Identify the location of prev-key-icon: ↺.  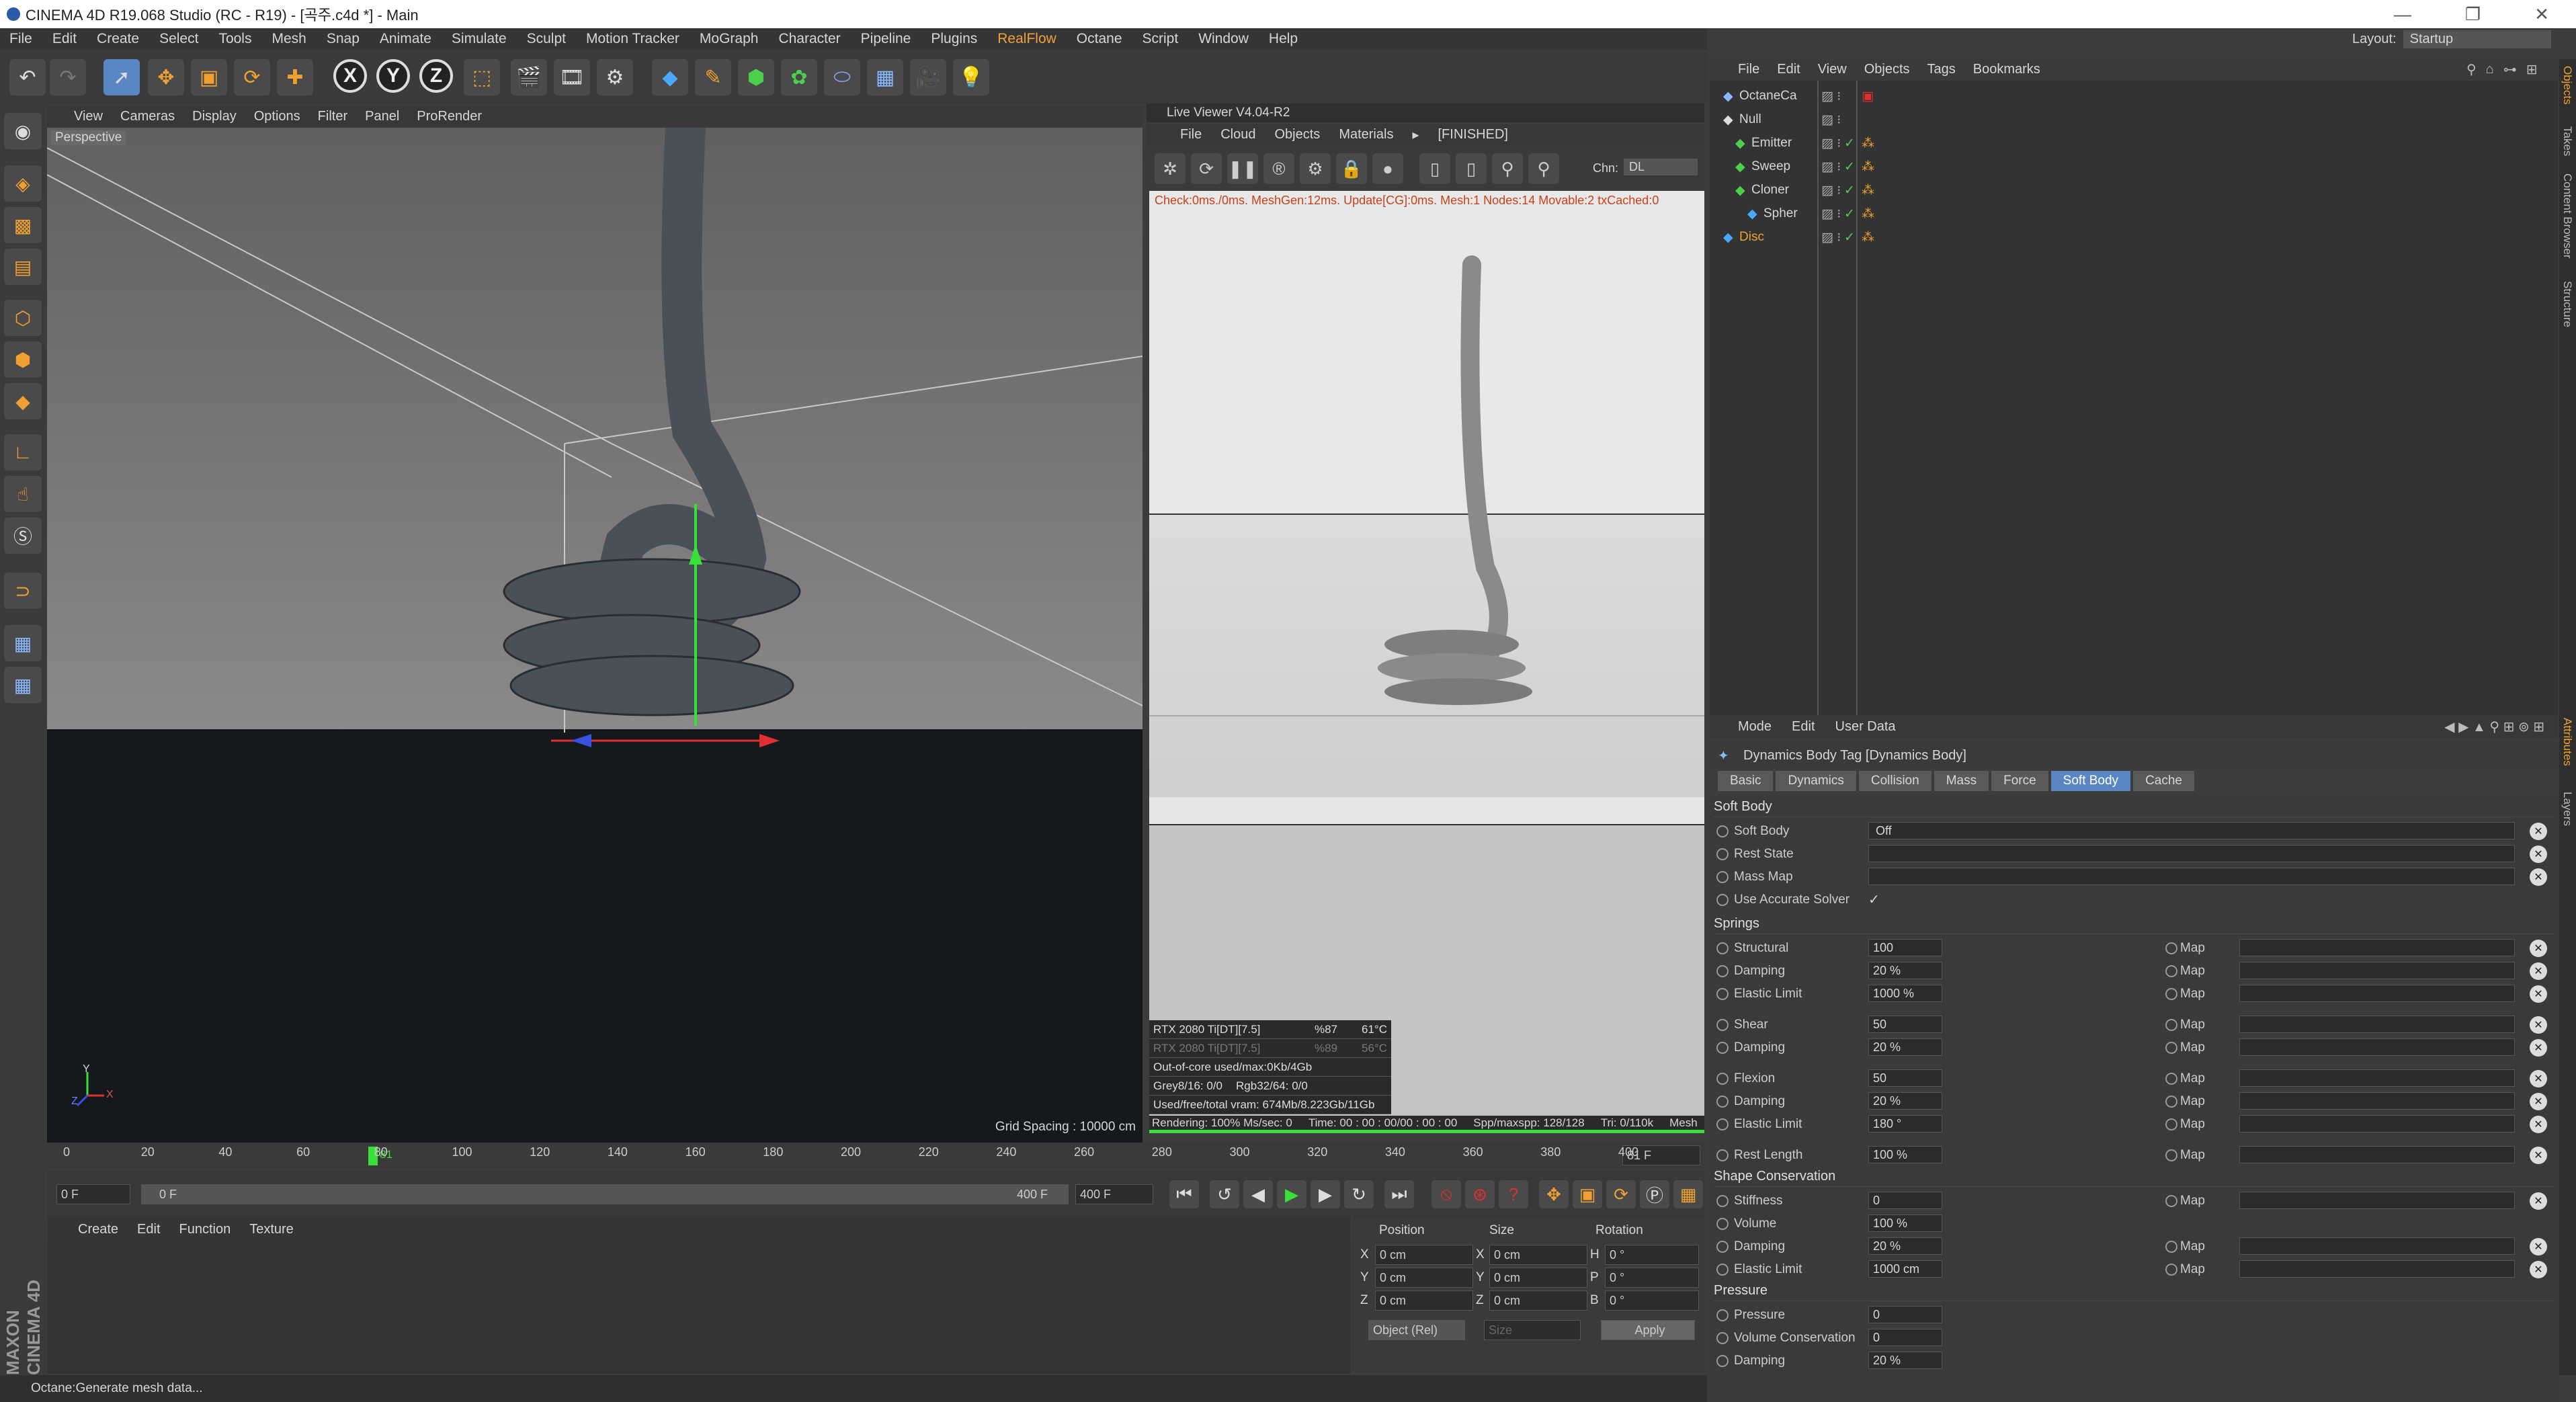
(1224, 1194).